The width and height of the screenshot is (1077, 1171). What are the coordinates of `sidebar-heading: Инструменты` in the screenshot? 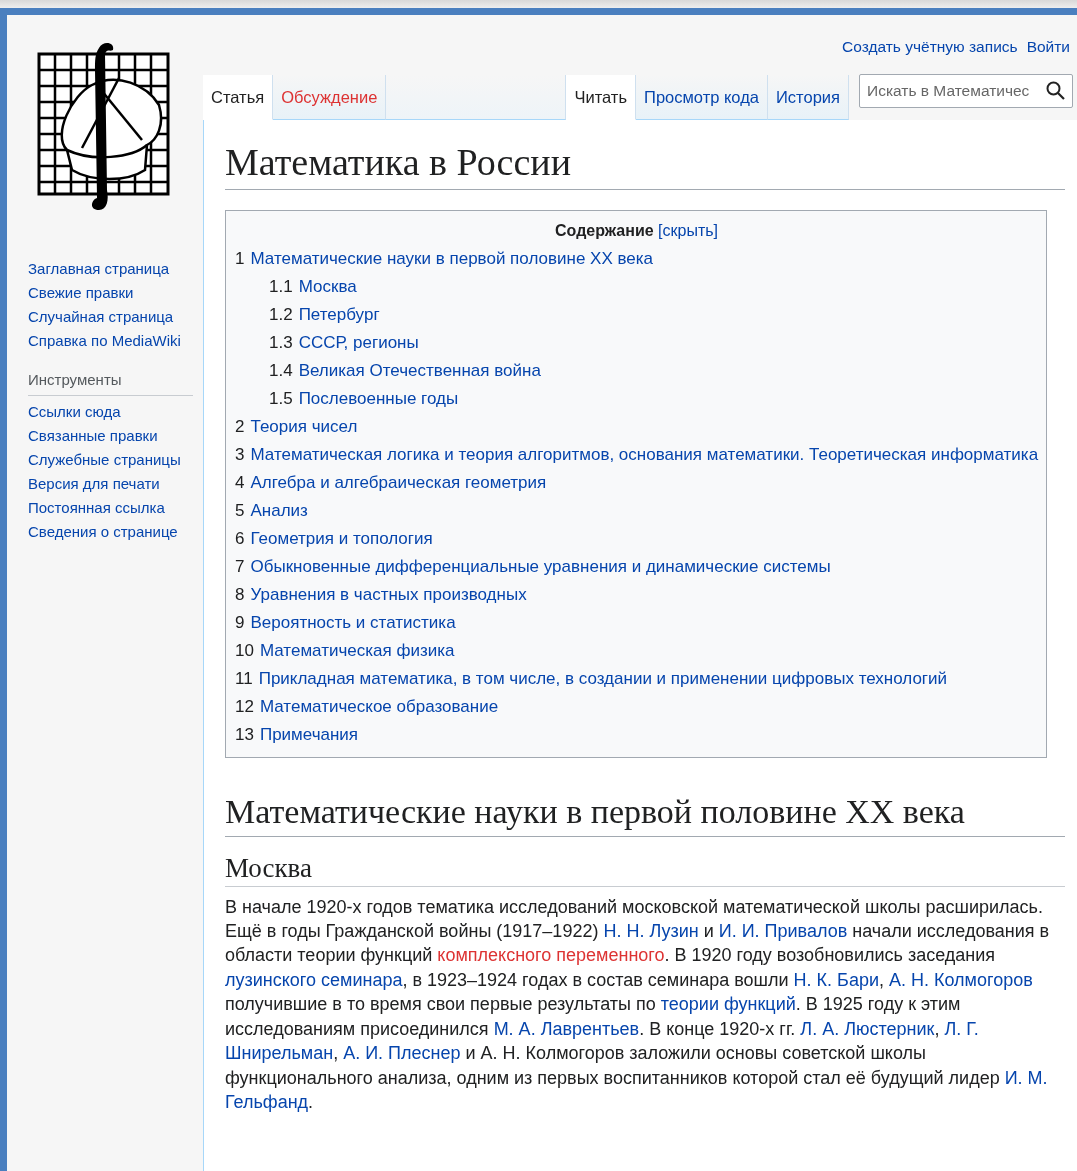 It's located at (110, 382).